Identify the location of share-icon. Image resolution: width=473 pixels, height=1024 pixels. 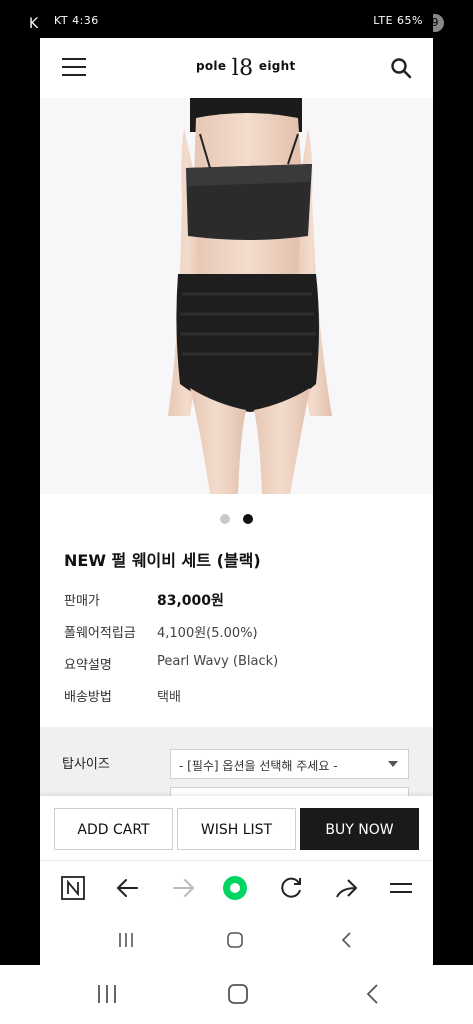
(346, 888).